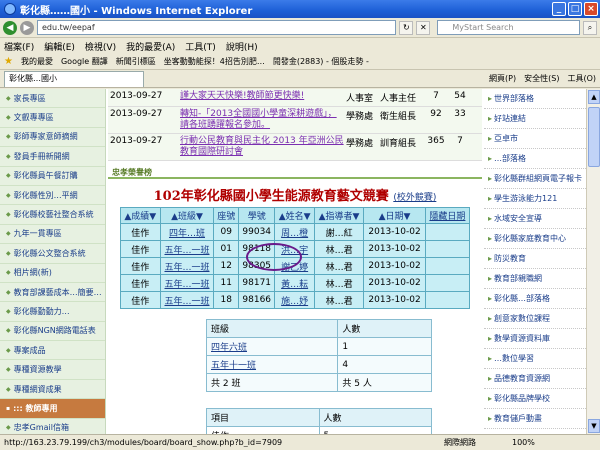  I want to click on left-nav-item: 彰化縣公文整合系統, so click(52, 254).